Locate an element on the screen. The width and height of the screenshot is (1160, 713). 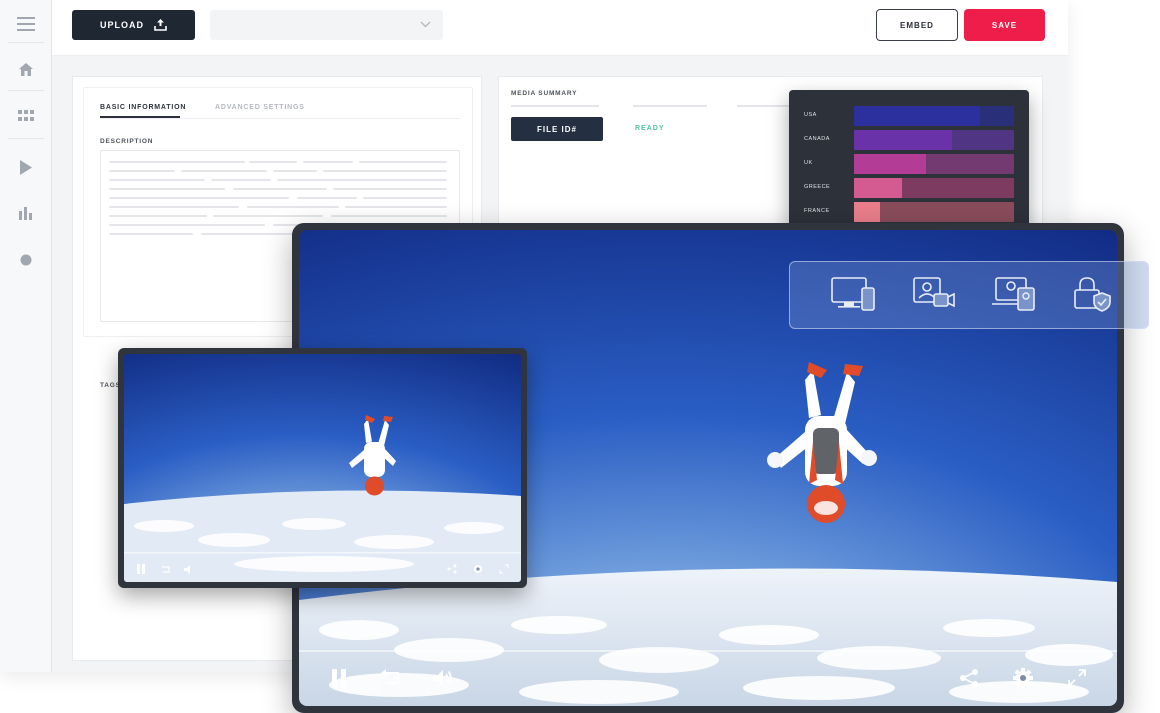
player-controls is located at coordinates (708, 678).